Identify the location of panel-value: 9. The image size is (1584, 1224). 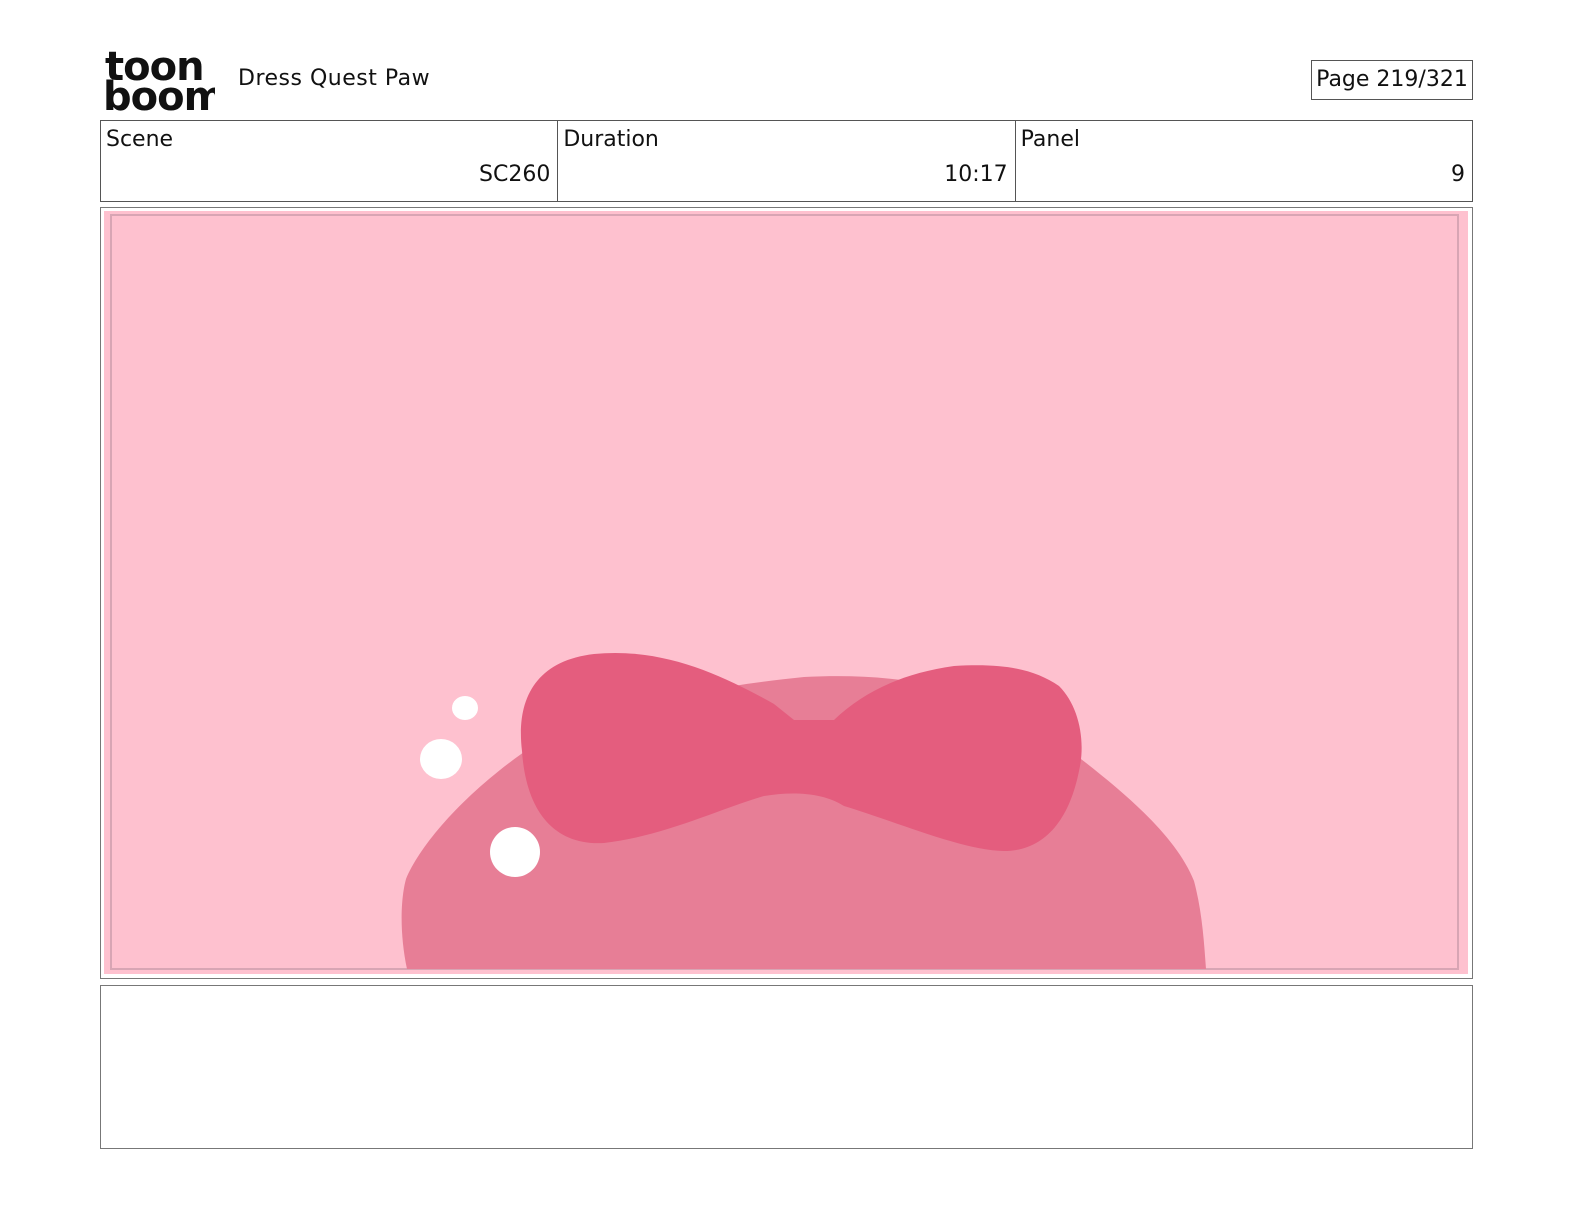
(1457, 174).